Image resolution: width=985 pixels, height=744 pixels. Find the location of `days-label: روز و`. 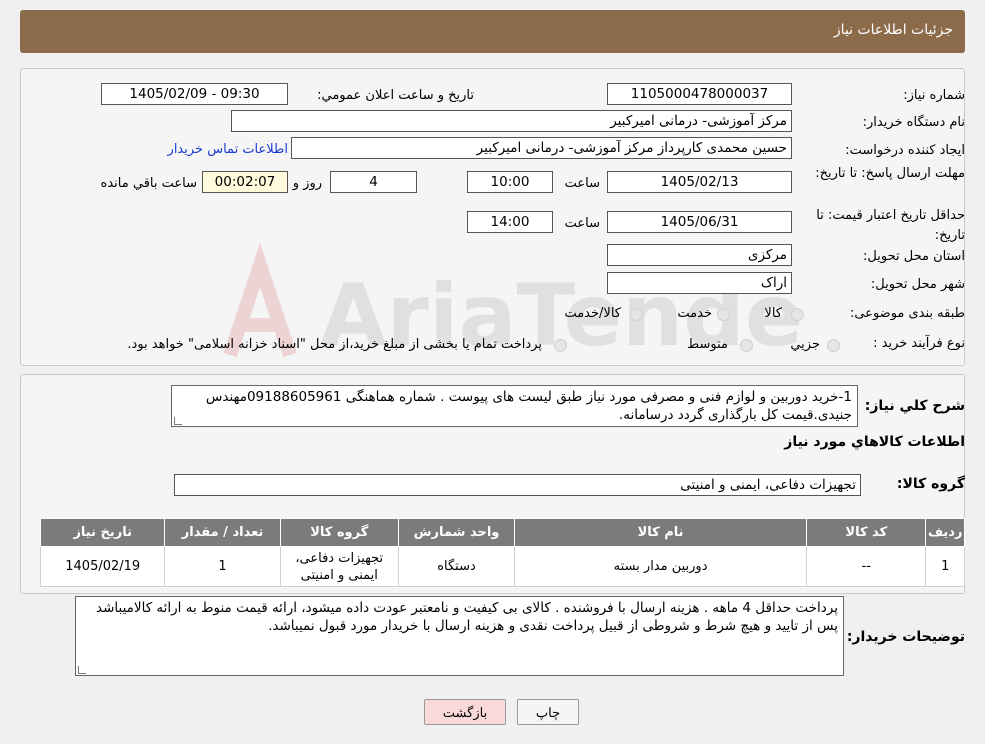

days-label: روز و is located at coordinates (307, 183).